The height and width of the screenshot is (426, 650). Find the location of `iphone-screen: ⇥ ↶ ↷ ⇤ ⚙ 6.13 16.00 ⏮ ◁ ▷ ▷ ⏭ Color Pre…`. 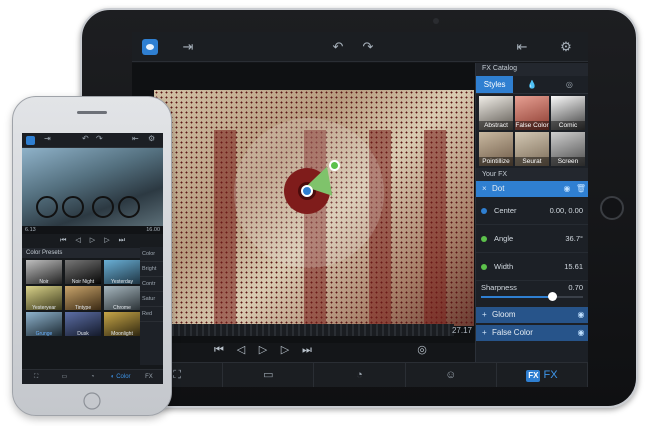

iphone-screen: ⇥ ↶ ↷ ⇤ ⚙ 6.13 16.00 ⏮ ◁ ▷ ▷ ⏭ Color Pre… is located at coordinates (92, 258).